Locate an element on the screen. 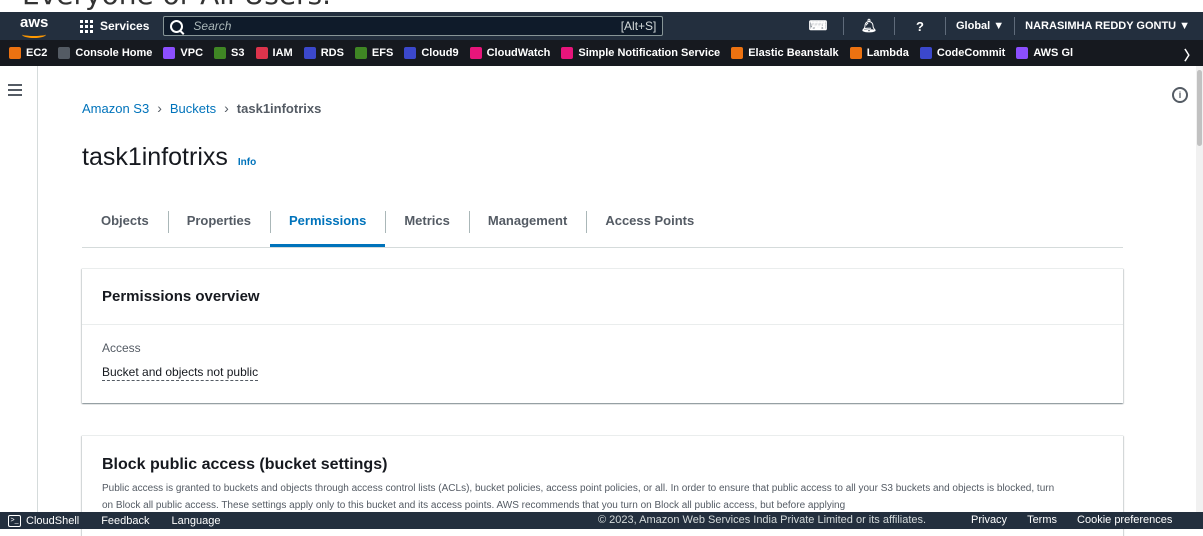  footer-right-links: Privacy Terms Cookie preferences is located at coordinates (1071, 520).